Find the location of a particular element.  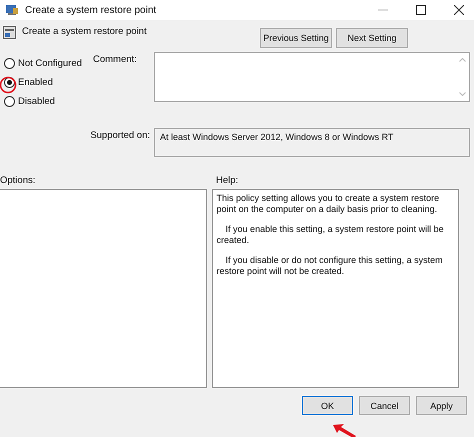

setting-nav-button: Next Setting is located at coordinates (372, 38).